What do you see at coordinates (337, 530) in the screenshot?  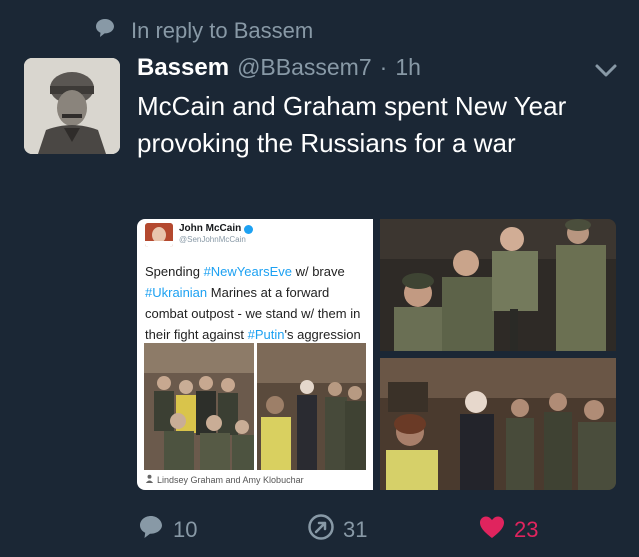 I see `retweet-button: 31` at bounding box center [337, 530].